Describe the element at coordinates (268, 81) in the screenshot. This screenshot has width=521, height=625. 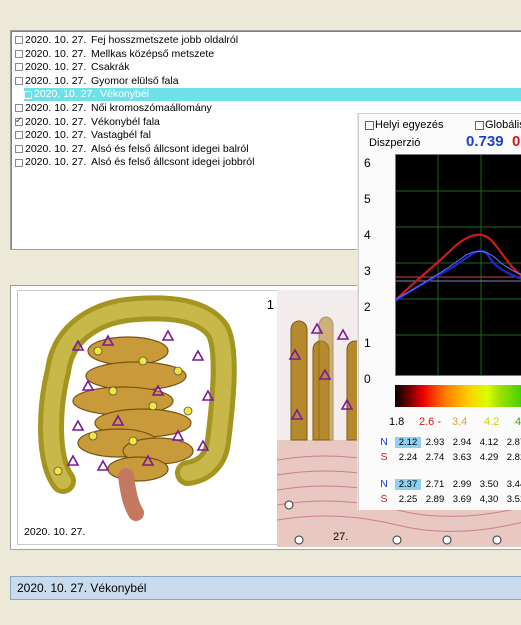
I see `list-item: 2020. 10. 27. Gyomor elülső fala` at that location.